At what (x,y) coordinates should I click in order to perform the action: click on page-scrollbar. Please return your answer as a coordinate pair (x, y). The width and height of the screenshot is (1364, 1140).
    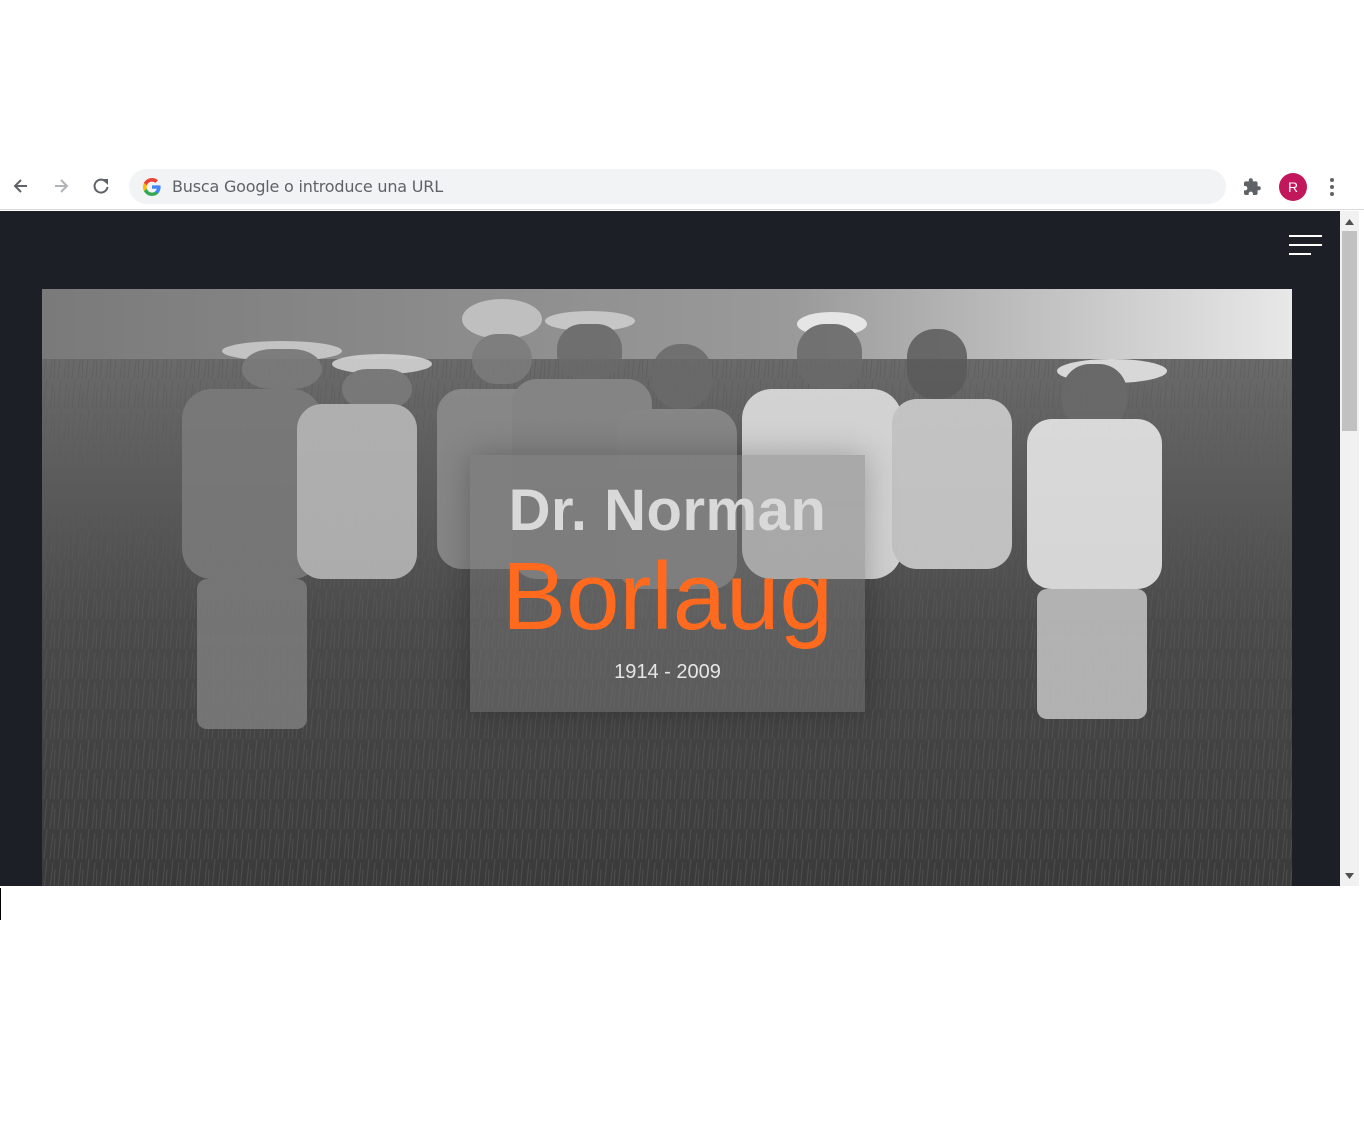
    Looking at the image, I should click on (1349, 548).